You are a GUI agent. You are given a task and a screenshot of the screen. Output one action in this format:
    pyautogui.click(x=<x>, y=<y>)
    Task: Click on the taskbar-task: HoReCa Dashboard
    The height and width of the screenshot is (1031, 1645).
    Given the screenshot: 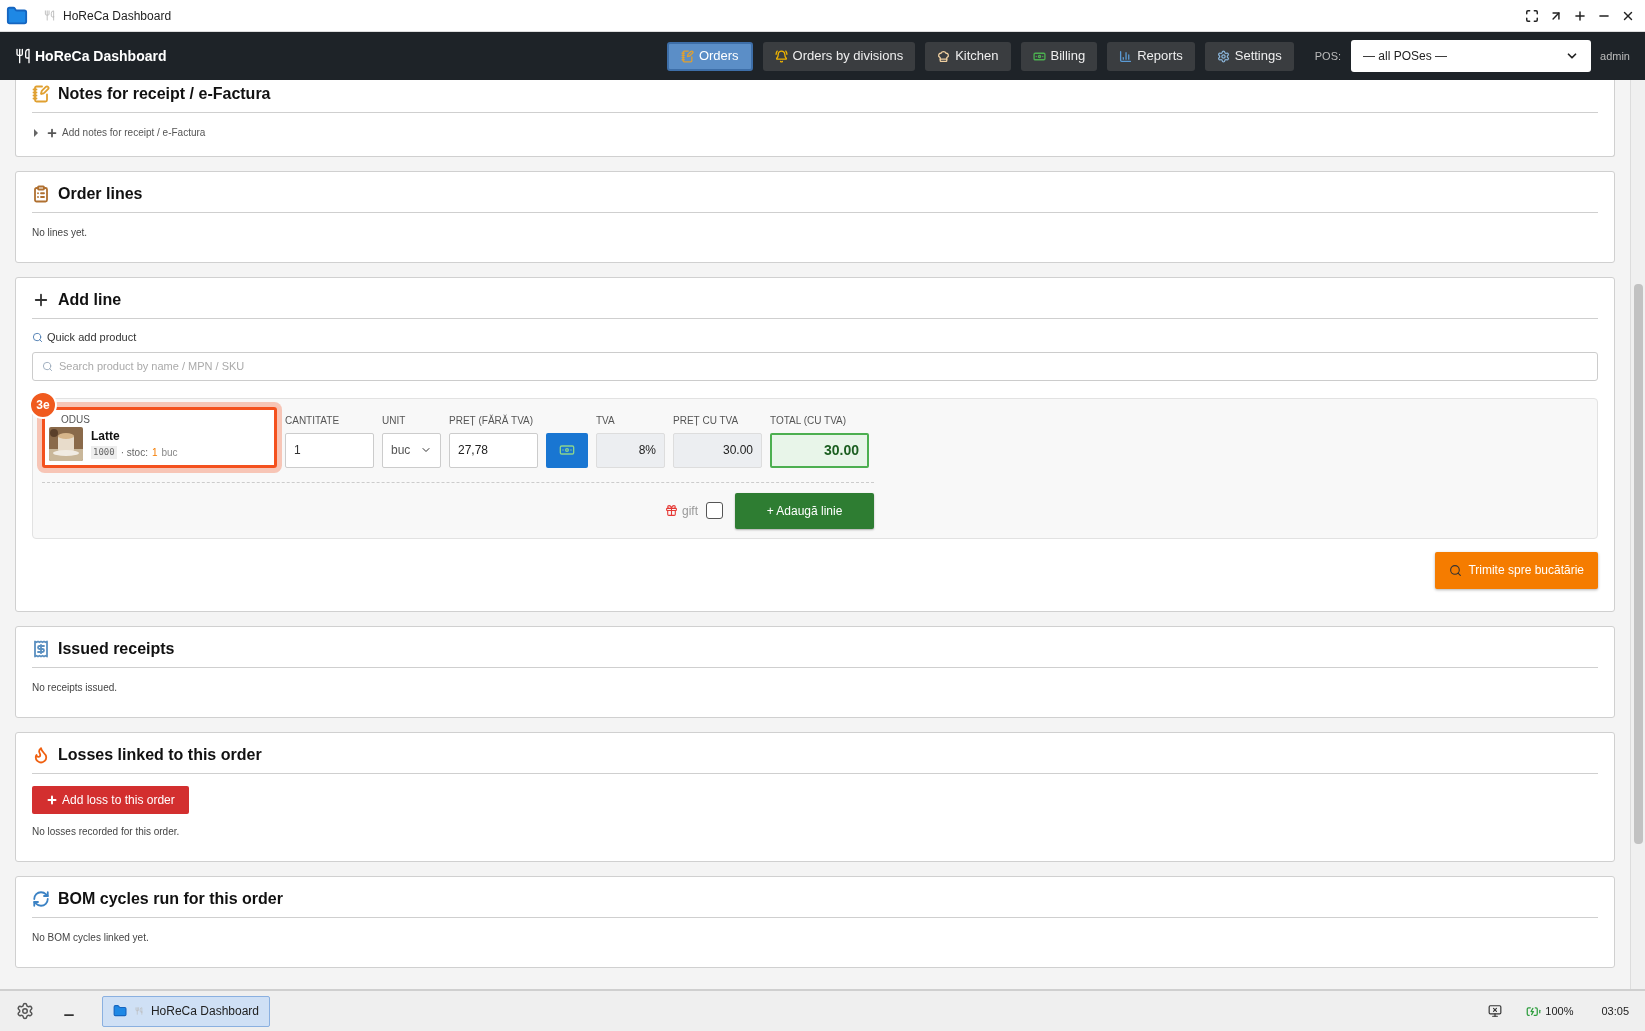 What is the action you would take?
    pyautogui.click(x=186, y=1011)
    